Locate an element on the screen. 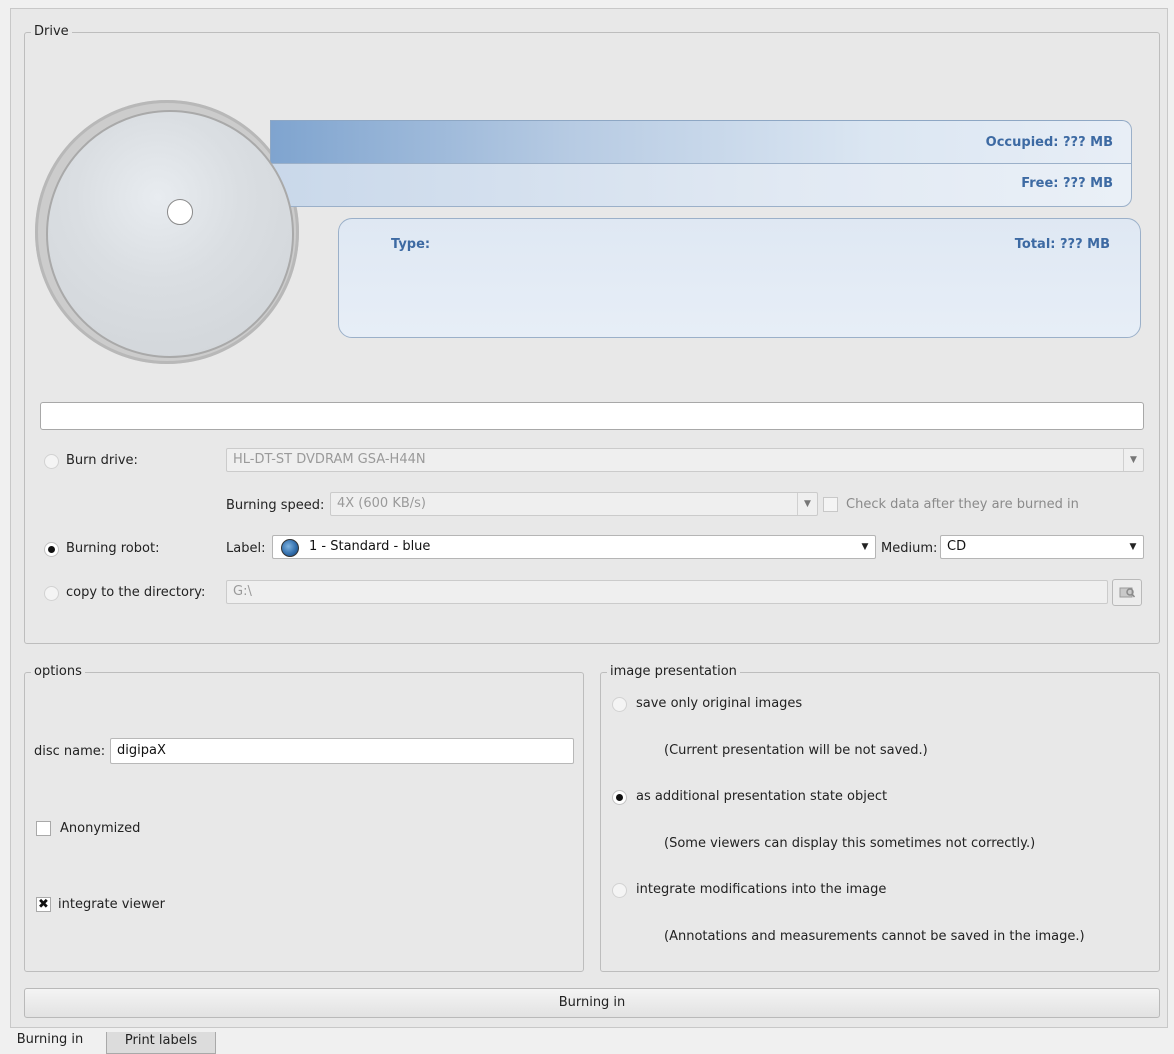 The width and height of the screenshot is (1174, 1054). occupied-label: Occupied: ??? MB is located at coordinates (1049, 142).